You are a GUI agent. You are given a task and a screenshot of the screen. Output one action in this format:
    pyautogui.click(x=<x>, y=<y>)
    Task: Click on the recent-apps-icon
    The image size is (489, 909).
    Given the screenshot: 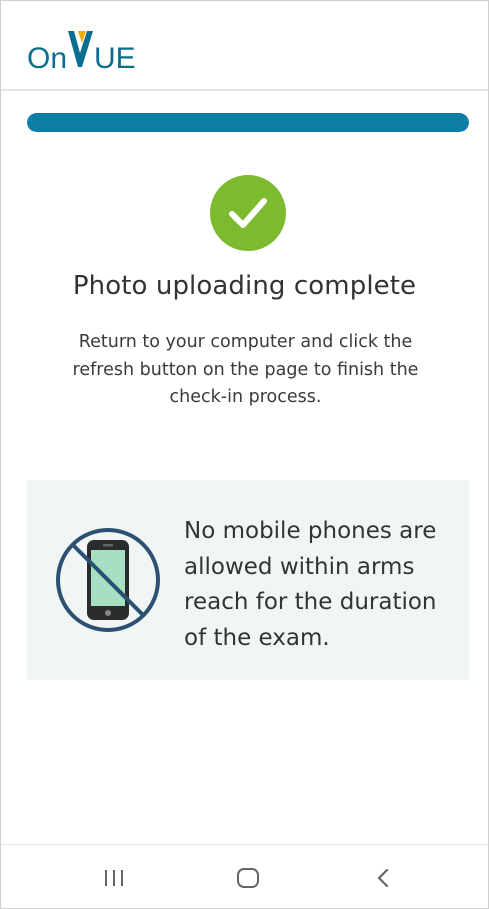 What is the action you would take?
    pyautogui.click(x=114, y=878)
    